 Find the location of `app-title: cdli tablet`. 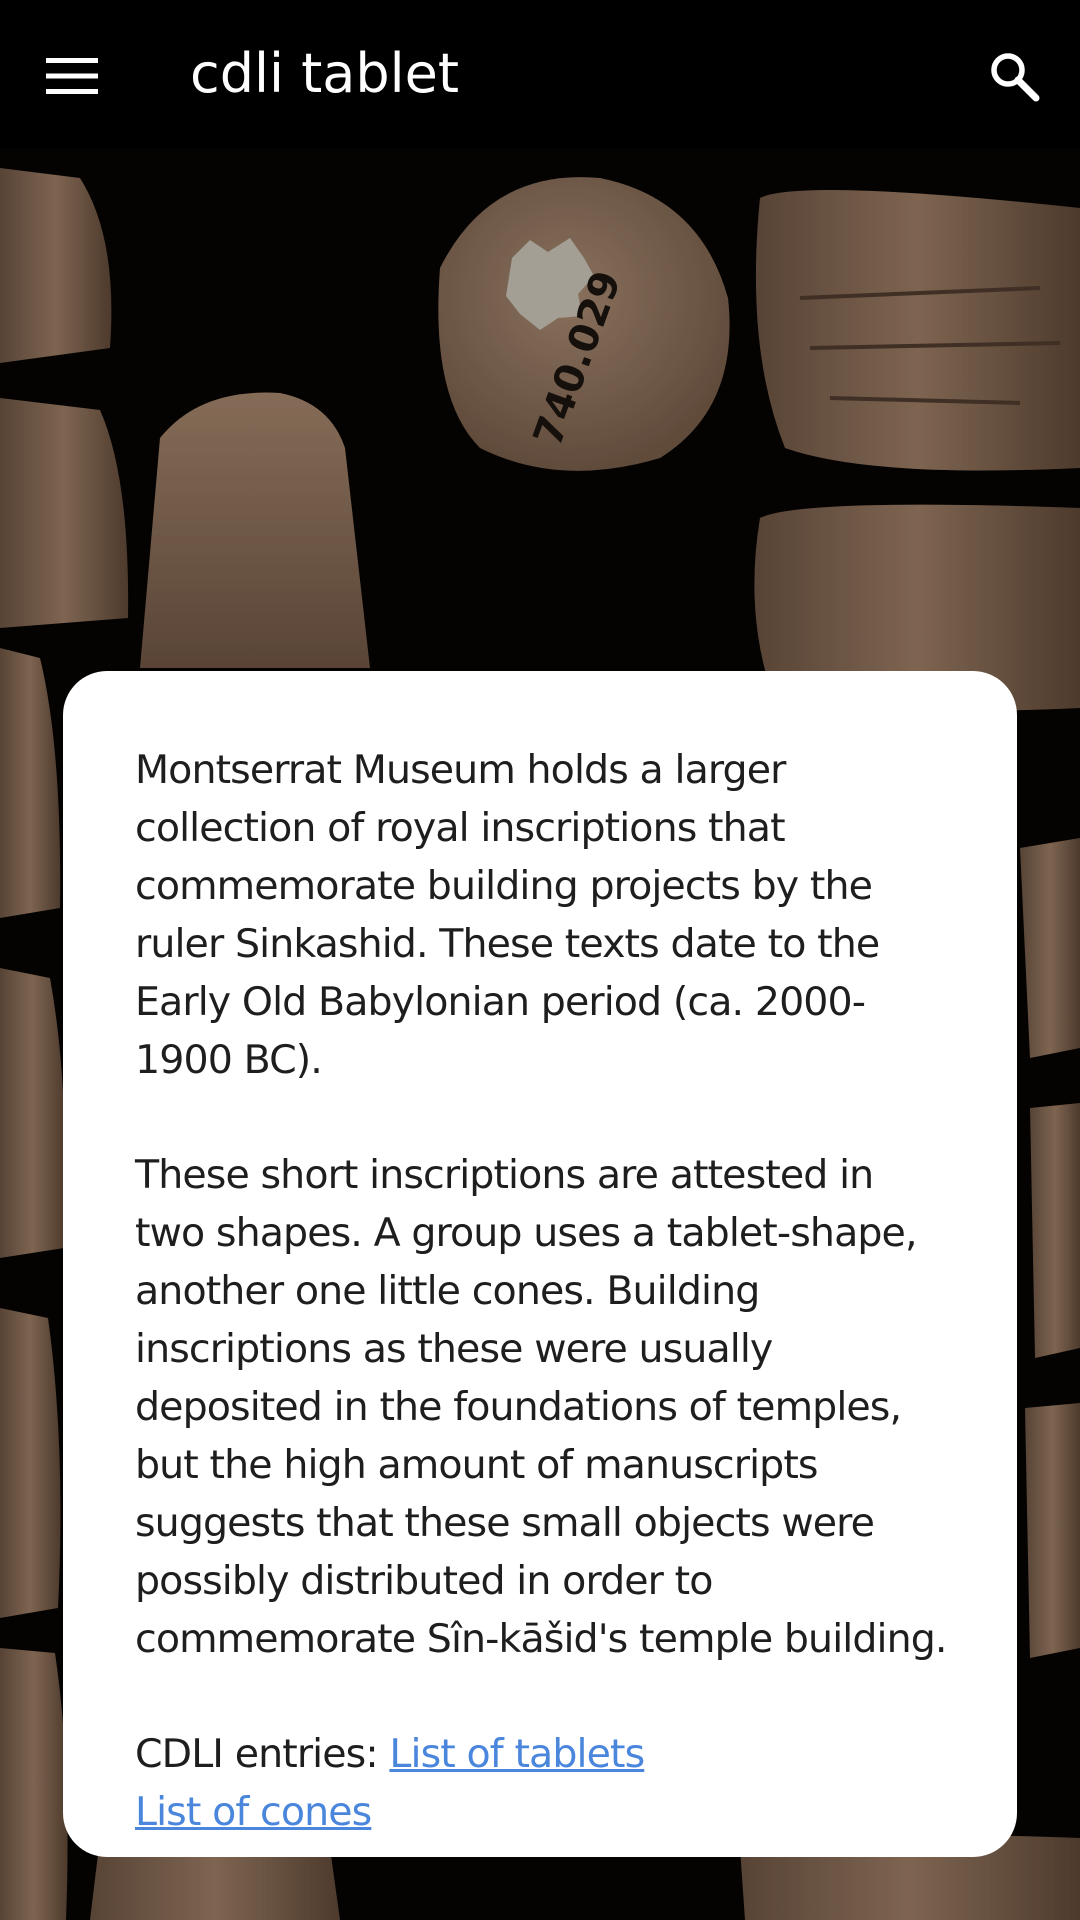

app-title: cdli tablet is located at coordinates (325, 73).